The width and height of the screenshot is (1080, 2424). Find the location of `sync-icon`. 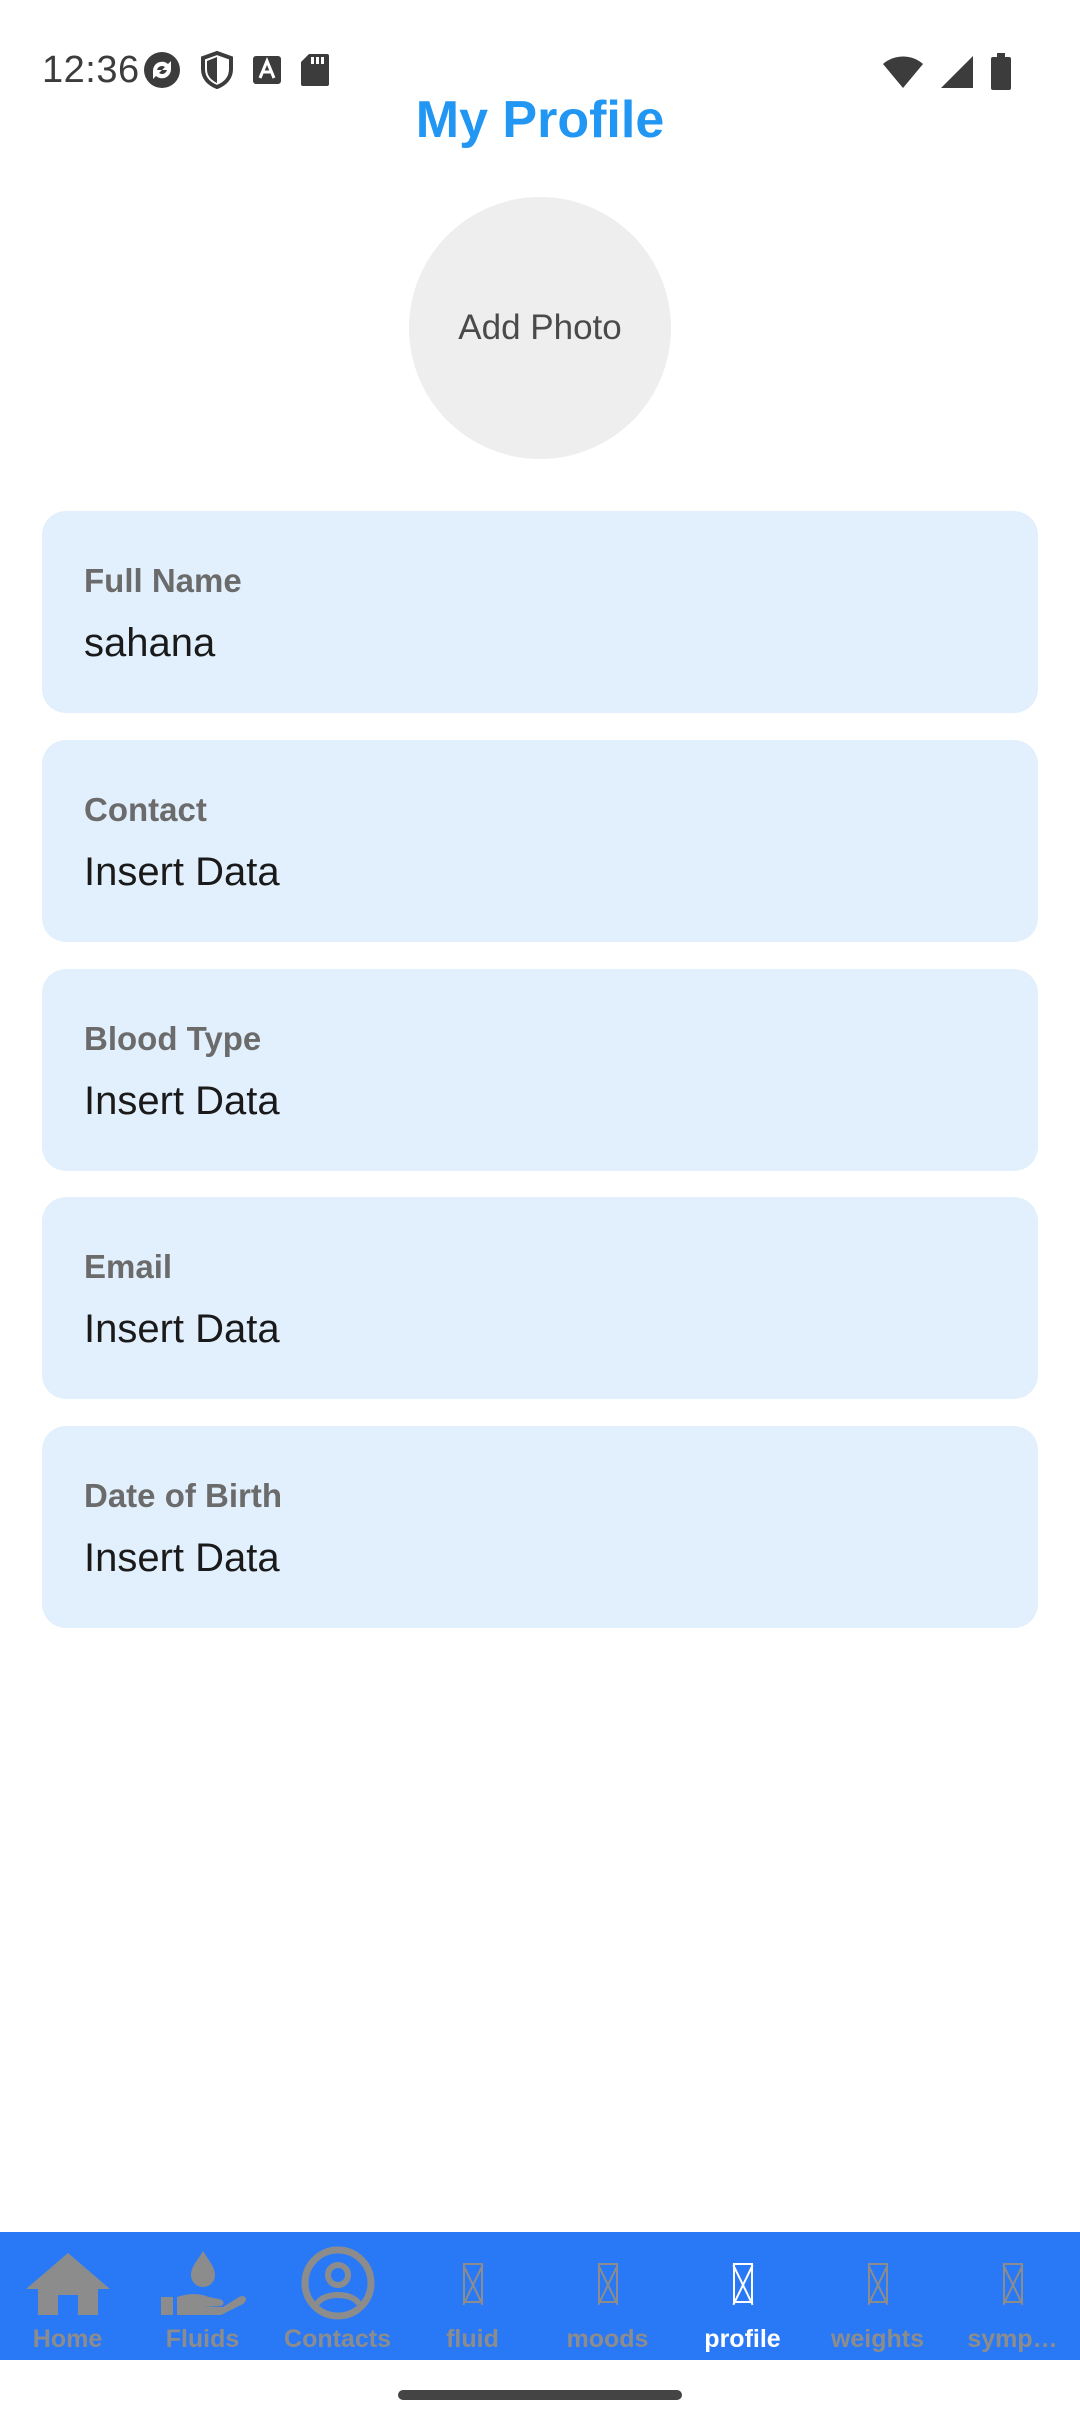

sync-icon is located at coordinates (162, 70).